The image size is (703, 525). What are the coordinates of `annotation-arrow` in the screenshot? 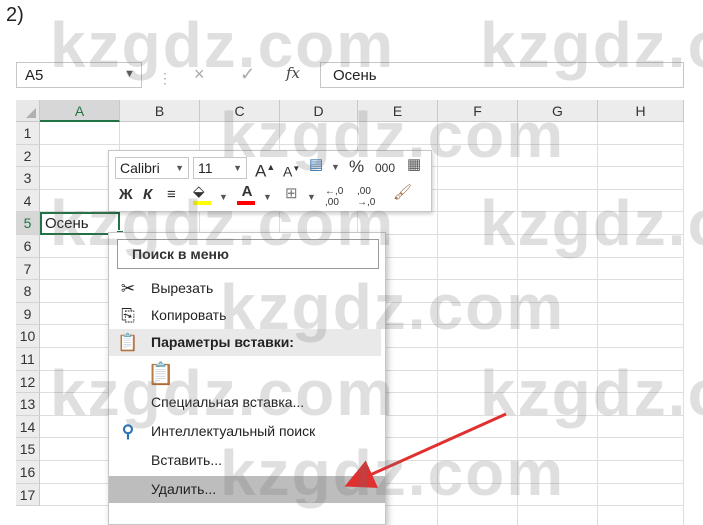 It's located at (425, 450).